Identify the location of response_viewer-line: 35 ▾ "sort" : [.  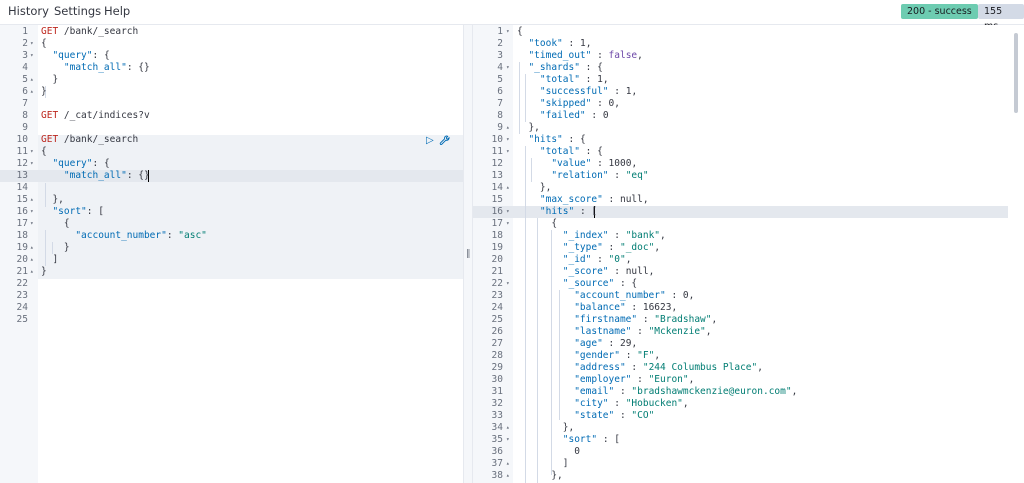
(748, 440).